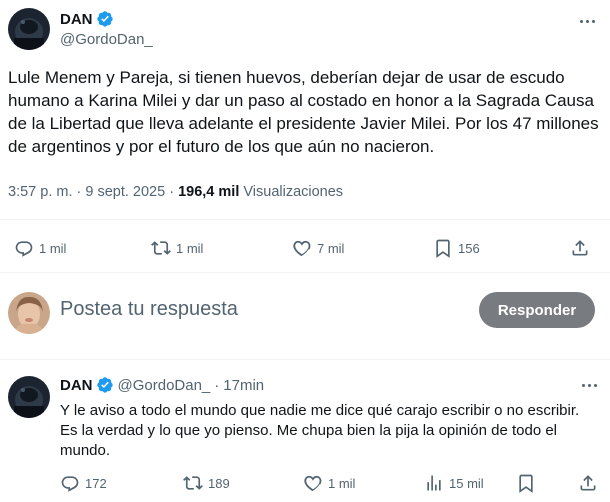 This screenshot has height=502, width=610. What do you see at coordinates (29, 397) in the screenshot?
I see `reply-author-avatar` at bounding box center [29, 397].